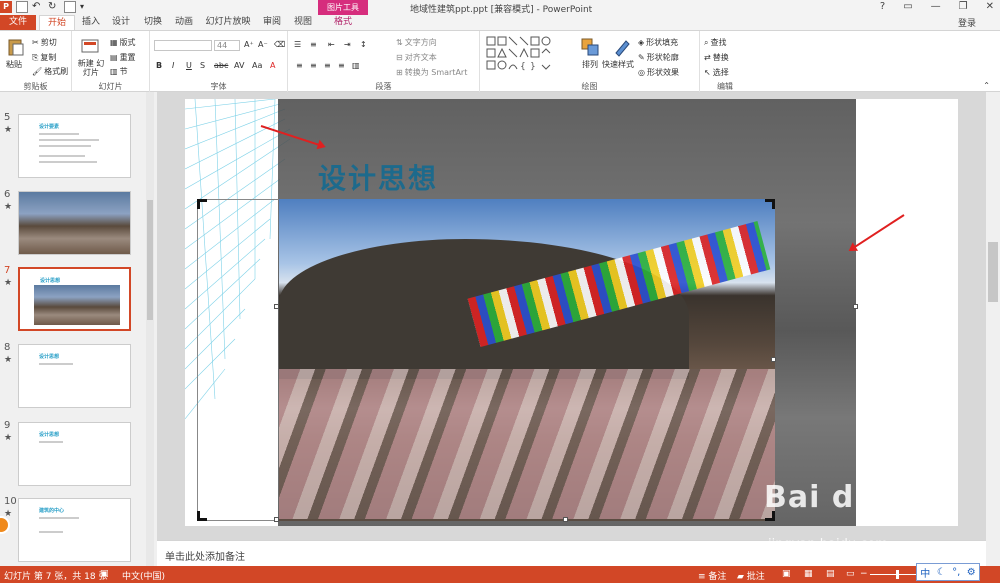  What do you see at coordinates (864, 574) in the screenshot?
I see `zoom-out-icon: −` at bounding box center [864, 574].